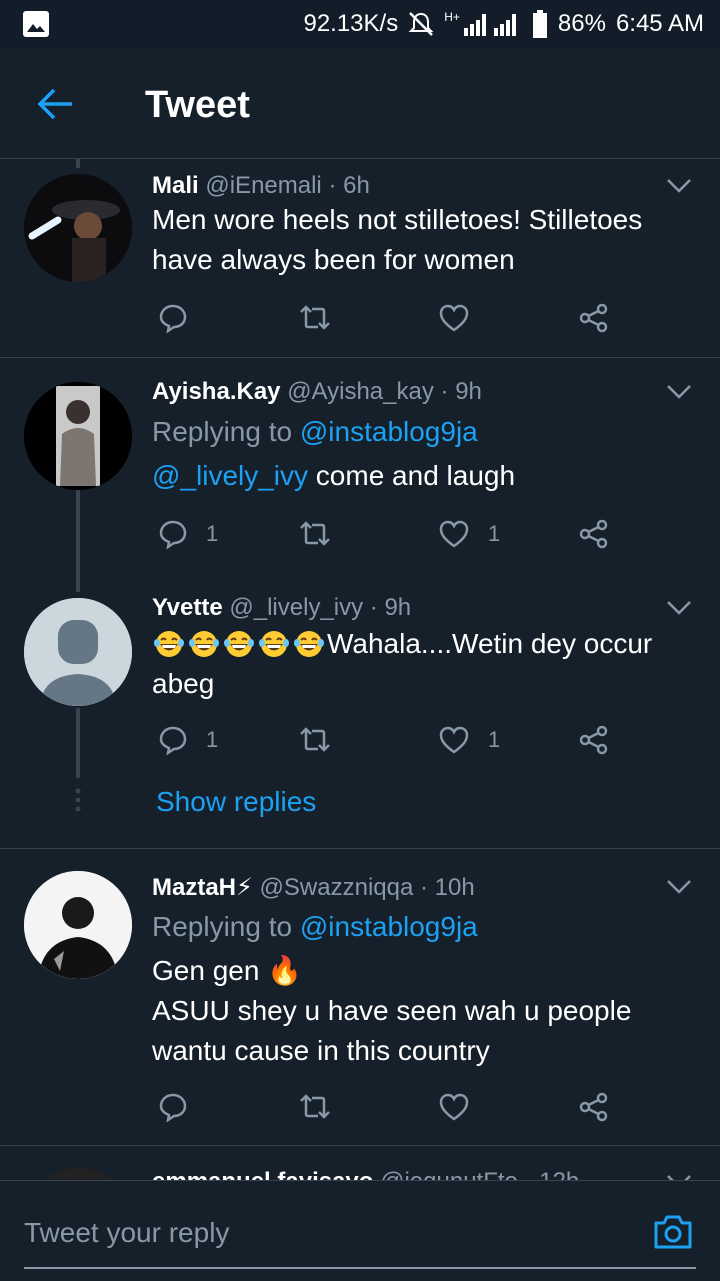 This screenshot has width=720, height=1281. What do you see at coordinates (216, 391) in the screenshot?
I see `display-name: Ayisha.Kay` at bounding box center [216, 391].